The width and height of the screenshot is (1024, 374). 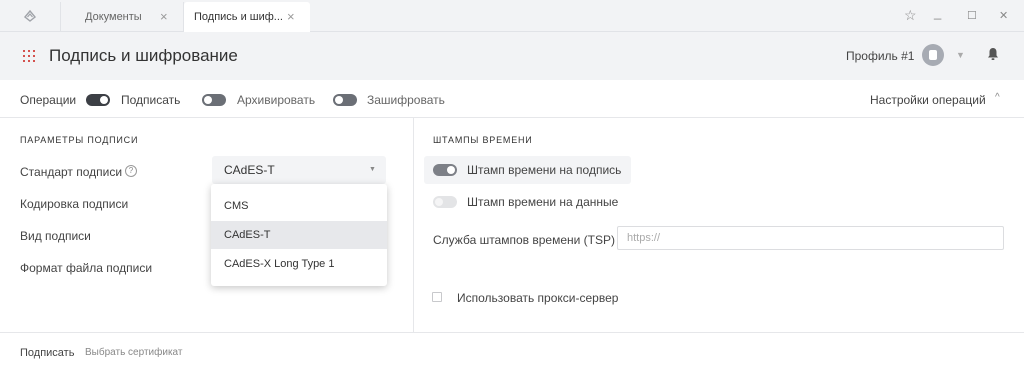 What do you see at coordinates (538, 298) in the screenshot?
I see `proxy-label: Использовать прокси-сервер` at bounding box center [538, 298].